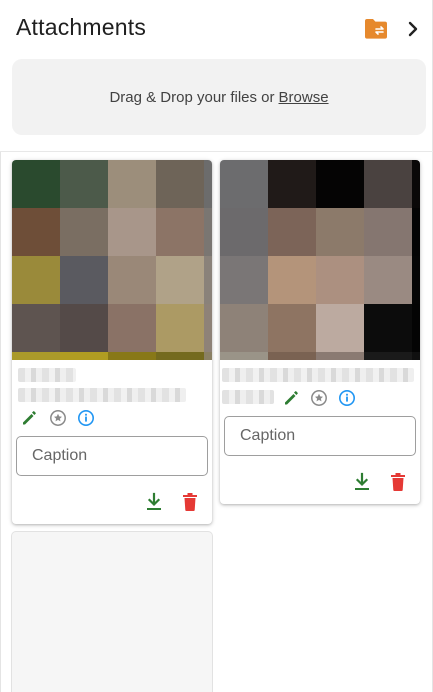 This screenshot has height=692, width=433. What do you see at coordinates (376, 29) in the screenshot?
I see `folder-swap-icon` at bounding box center [376, 29].